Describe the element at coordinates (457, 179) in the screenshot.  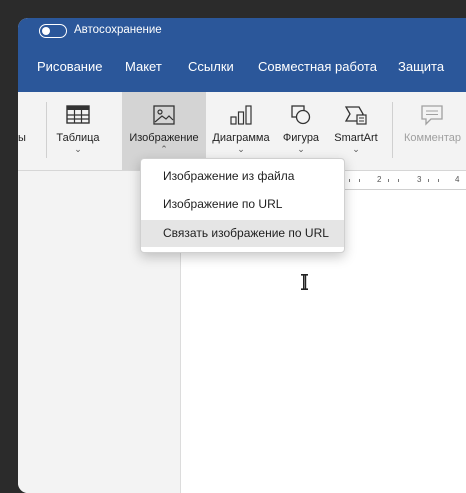
I see `ruler-mark: 4` at that location.